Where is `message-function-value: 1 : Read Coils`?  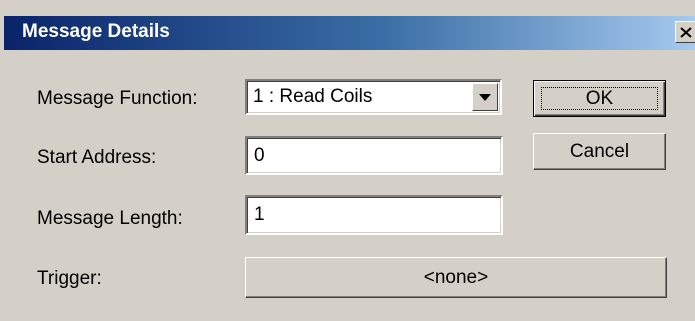 message-function-value: 1 : Read Coils is located at coordinates (313, 96).